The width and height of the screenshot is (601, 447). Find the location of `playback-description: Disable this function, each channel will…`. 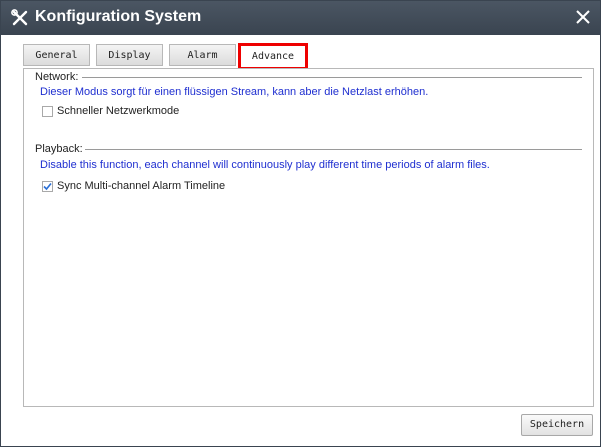

playback-description: Disable this function, each channel will… is located at coordinates (265, 165).